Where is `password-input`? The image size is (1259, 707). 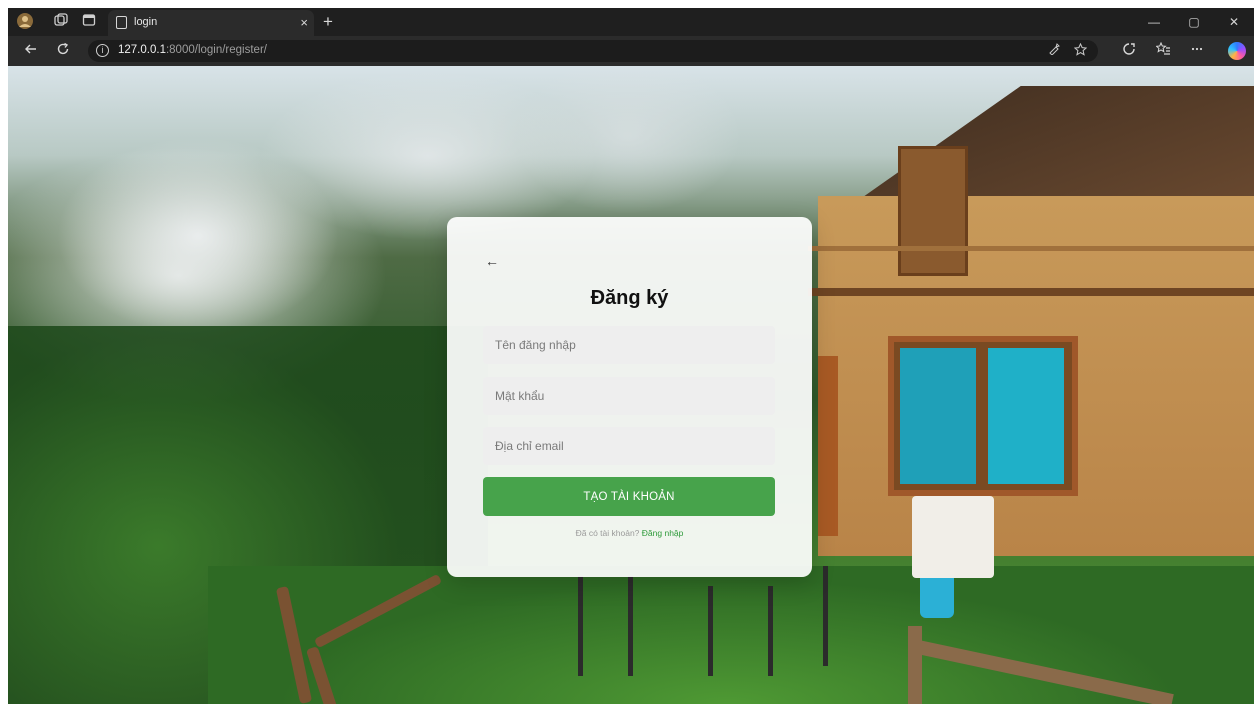 password-input is located at coordinates (629, 396).